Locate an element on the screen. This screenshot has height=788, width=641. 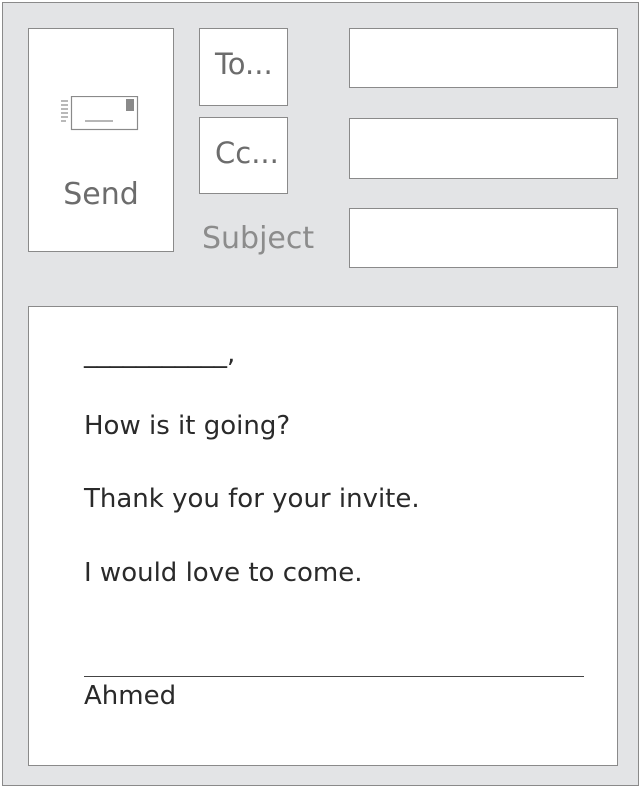
envelope-icon is located at coordinates (100, 113).